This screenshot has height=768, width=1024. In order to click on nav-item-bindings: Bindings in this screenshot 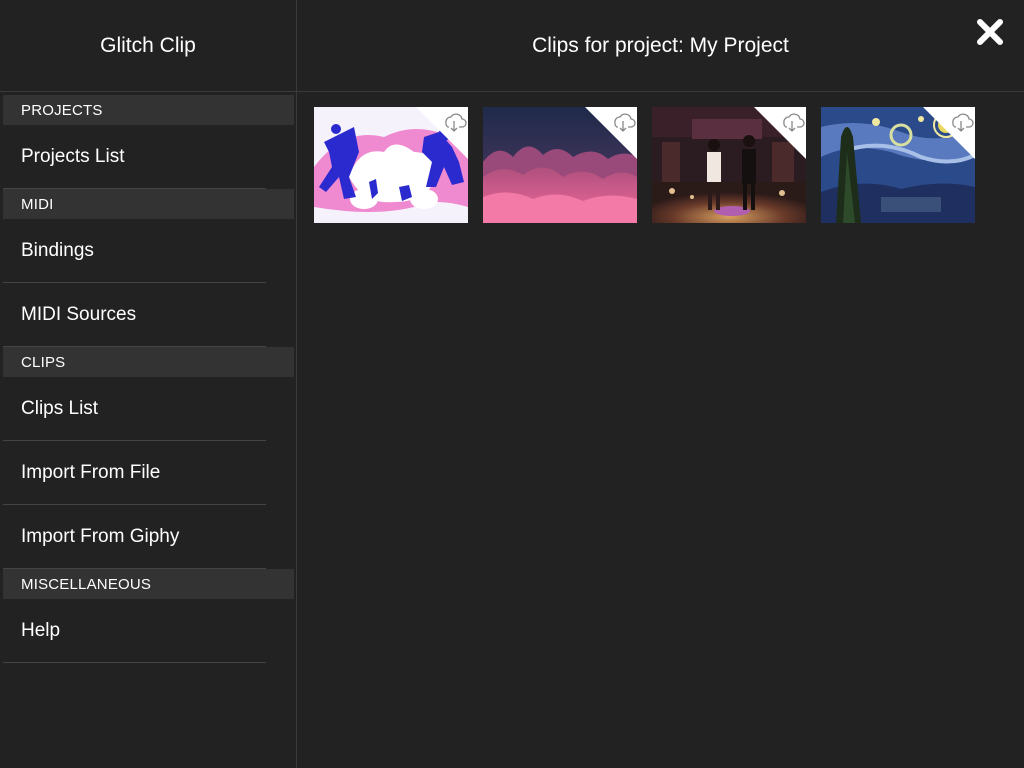, I will do `click(148, 251)`.